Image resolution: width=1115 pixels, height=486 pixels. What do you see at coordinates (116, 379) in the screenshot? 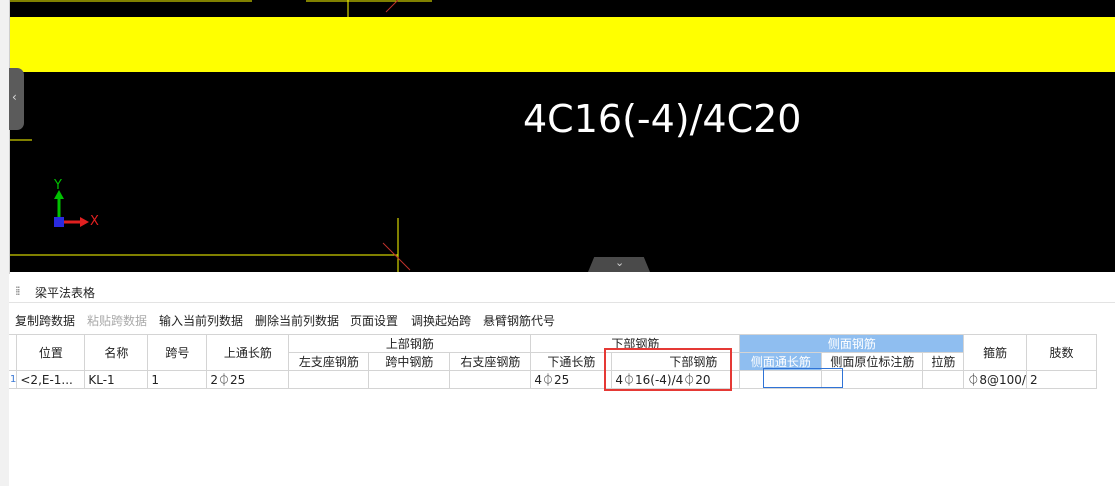
I see `cell-name: KL-1` at bounding box center [116, 379].